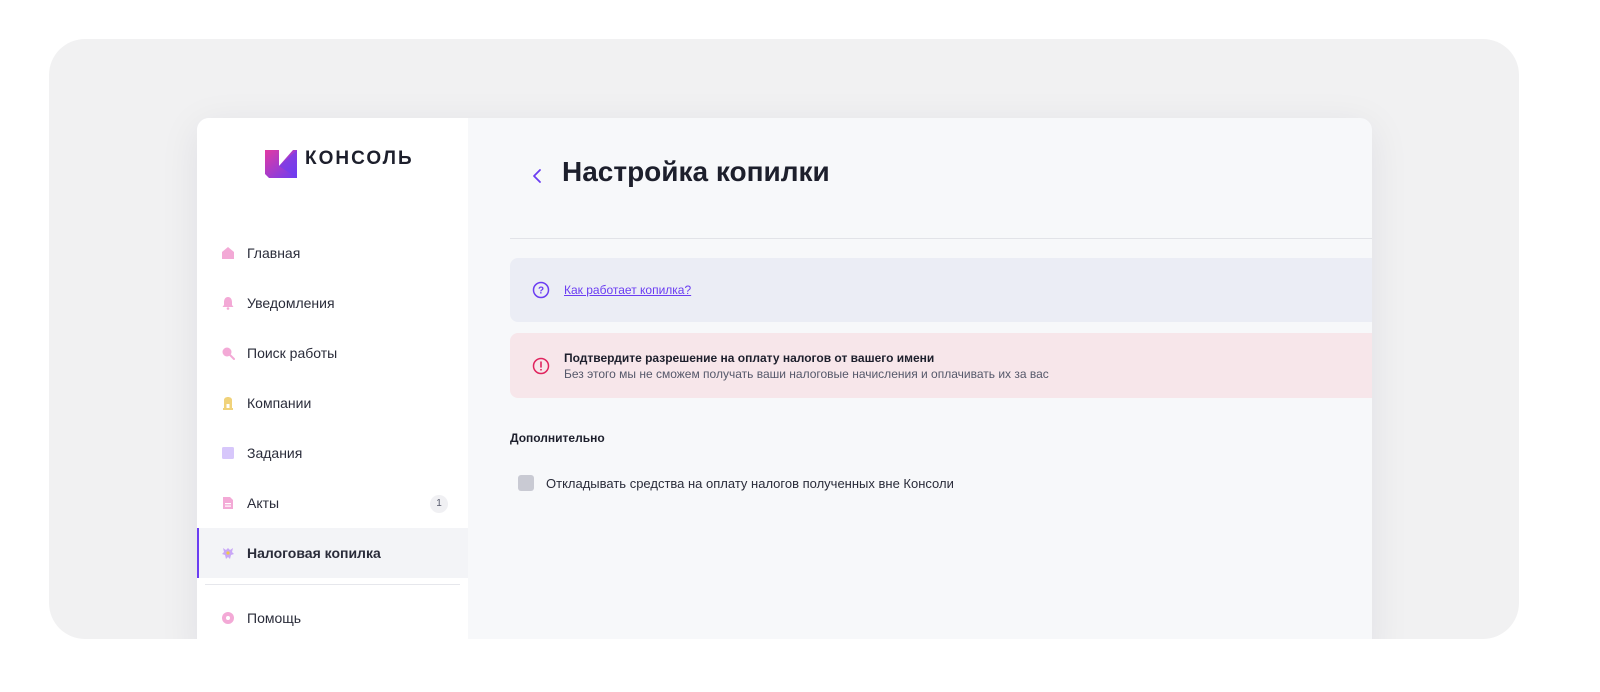  What do you see at coordinates (557, 438) in the screenshot?
I see `section-title: Дополнительно` at bounding box center [557, 438].